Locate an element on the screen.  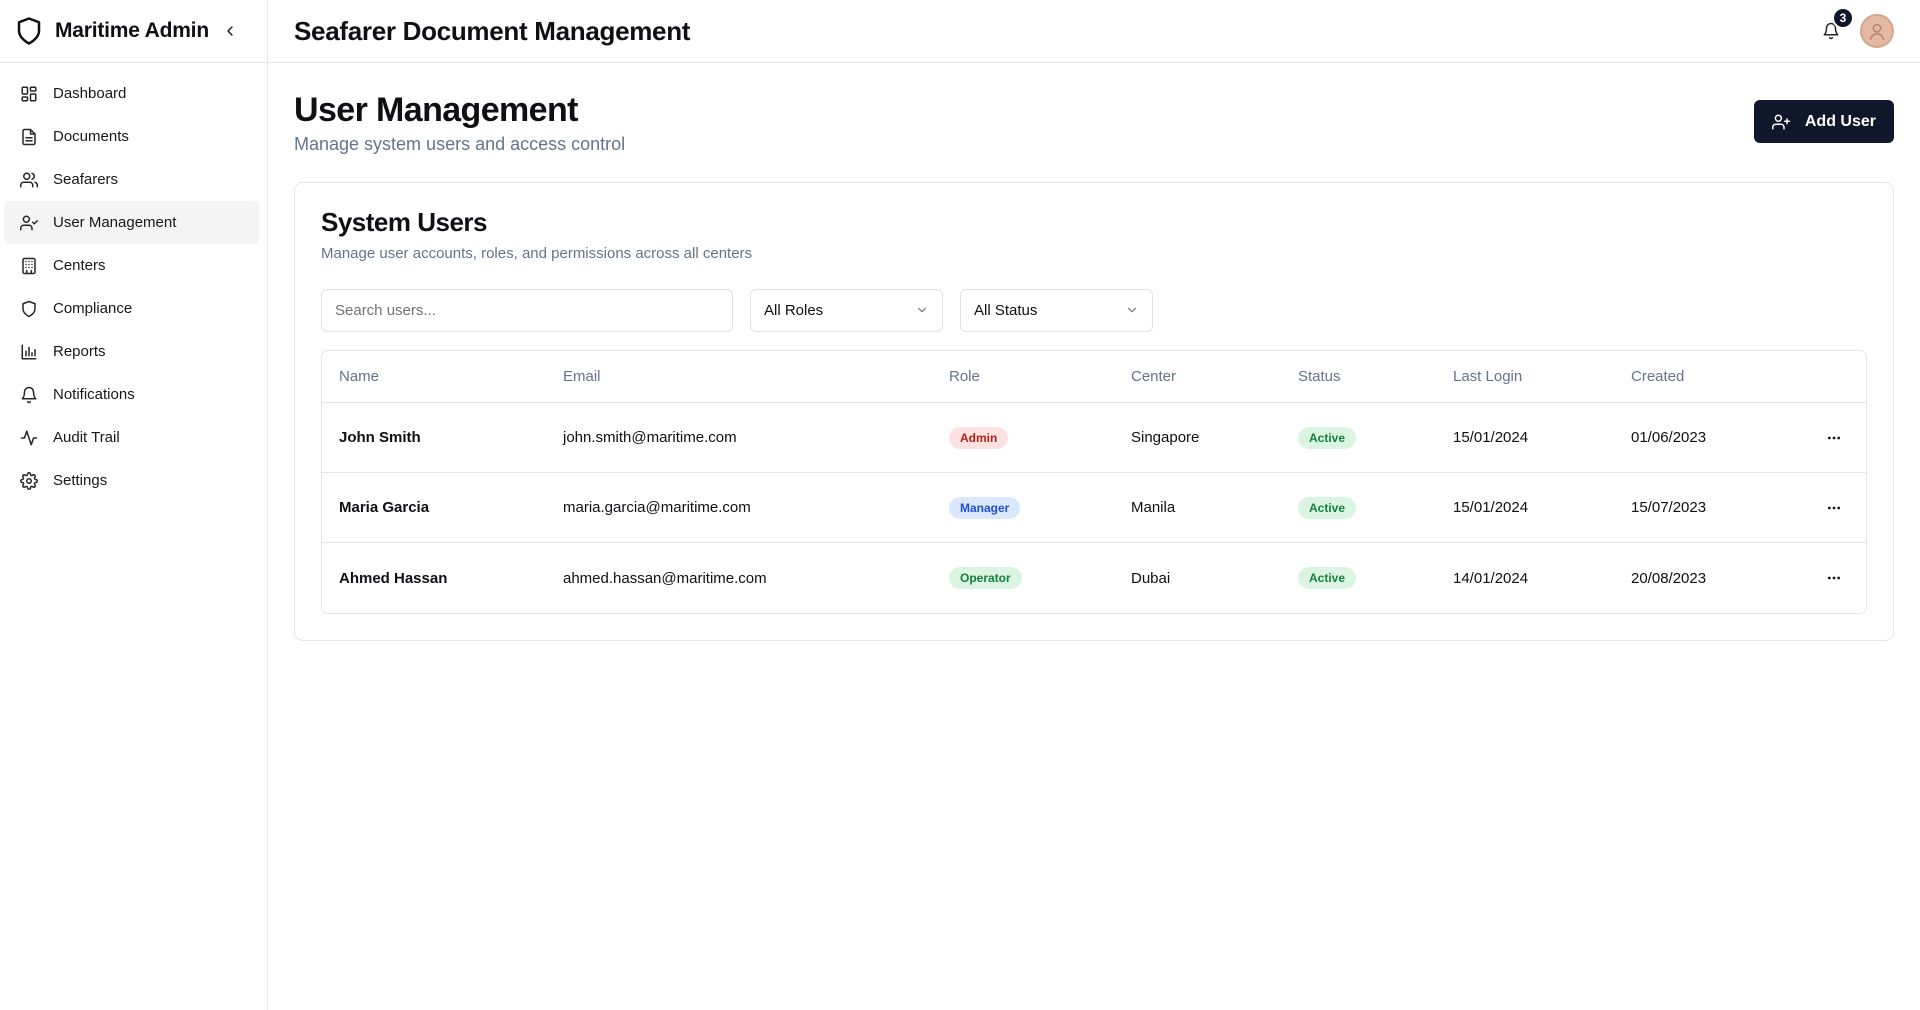
card-title: System Users is located at coordinates (404, 222).